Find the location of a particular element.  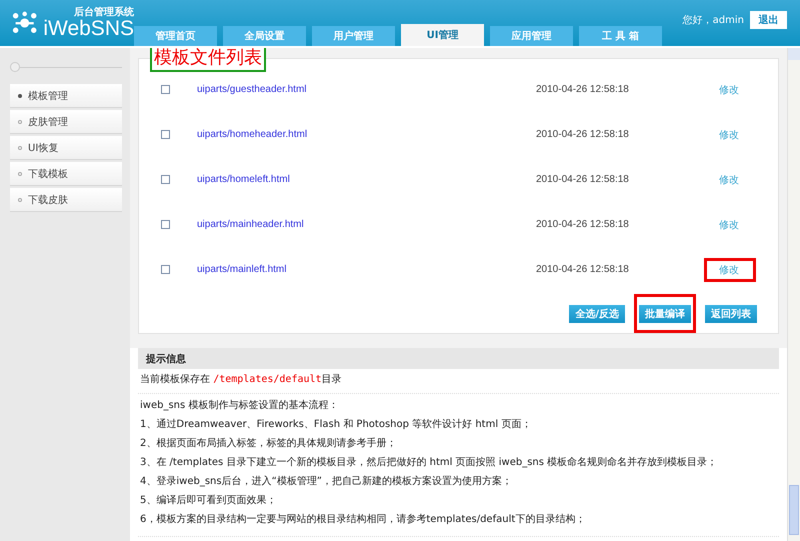

tip-line: 4、登录iweb_sns后台，进入“模板管理”，把自己新建的模板方案设置为使用方案； is located at coordinates (326, 482).